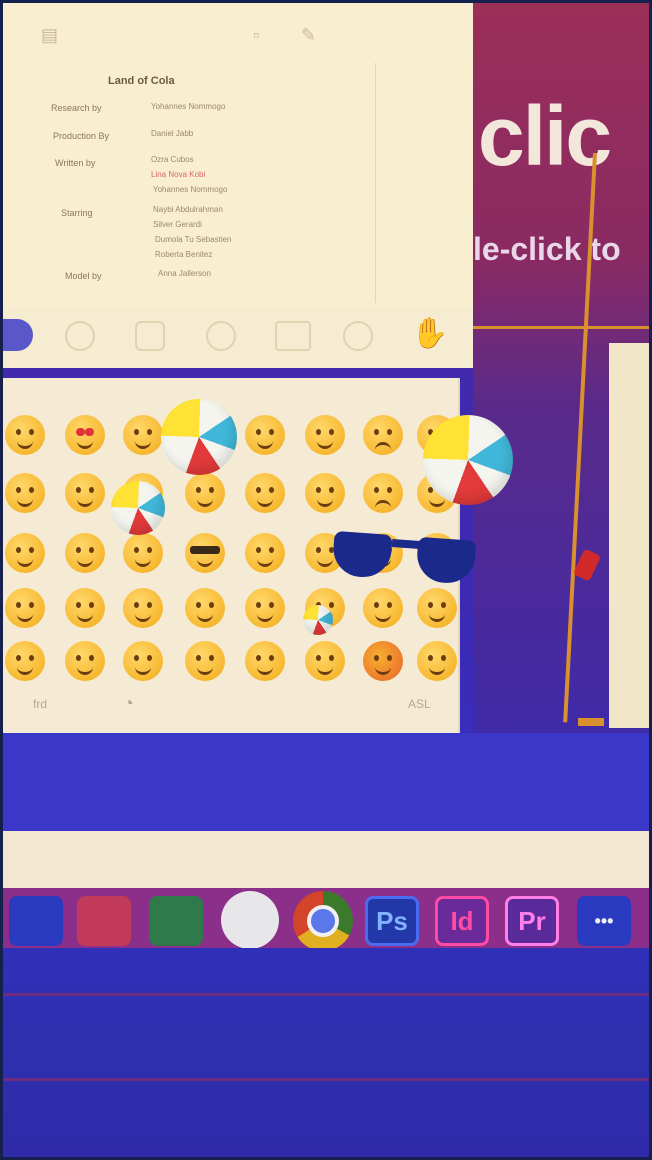  I want to click on safari-app-icon, so click(250, 920).